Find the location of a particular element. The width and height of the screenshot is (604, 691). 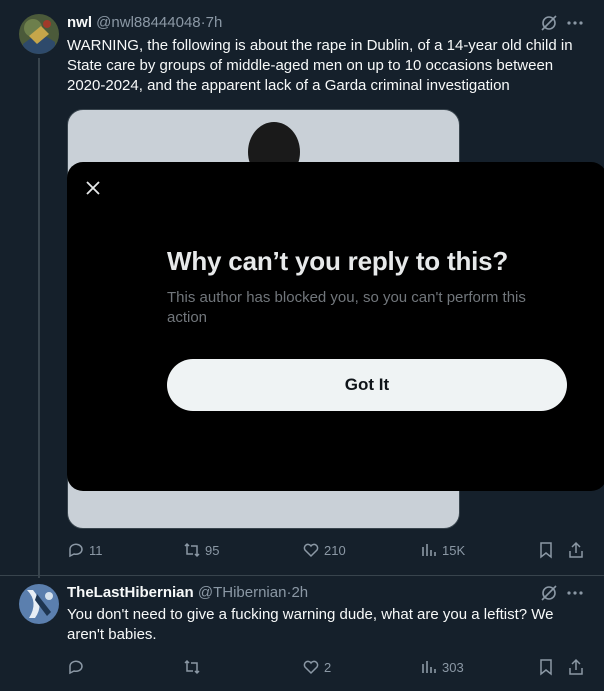

like-count: 2 is located at coordinates (328, 667).